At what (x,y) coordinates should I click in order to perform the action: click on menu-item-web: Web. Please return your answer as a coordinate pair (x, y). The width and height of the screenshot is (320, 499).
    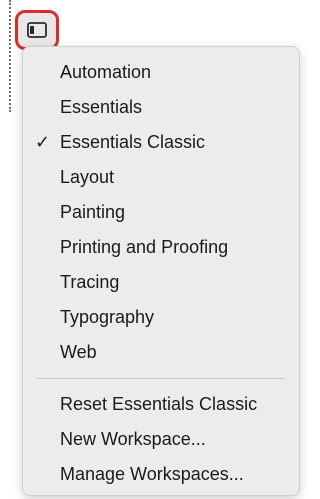
    Looking at the image, I should click on (161, 352).